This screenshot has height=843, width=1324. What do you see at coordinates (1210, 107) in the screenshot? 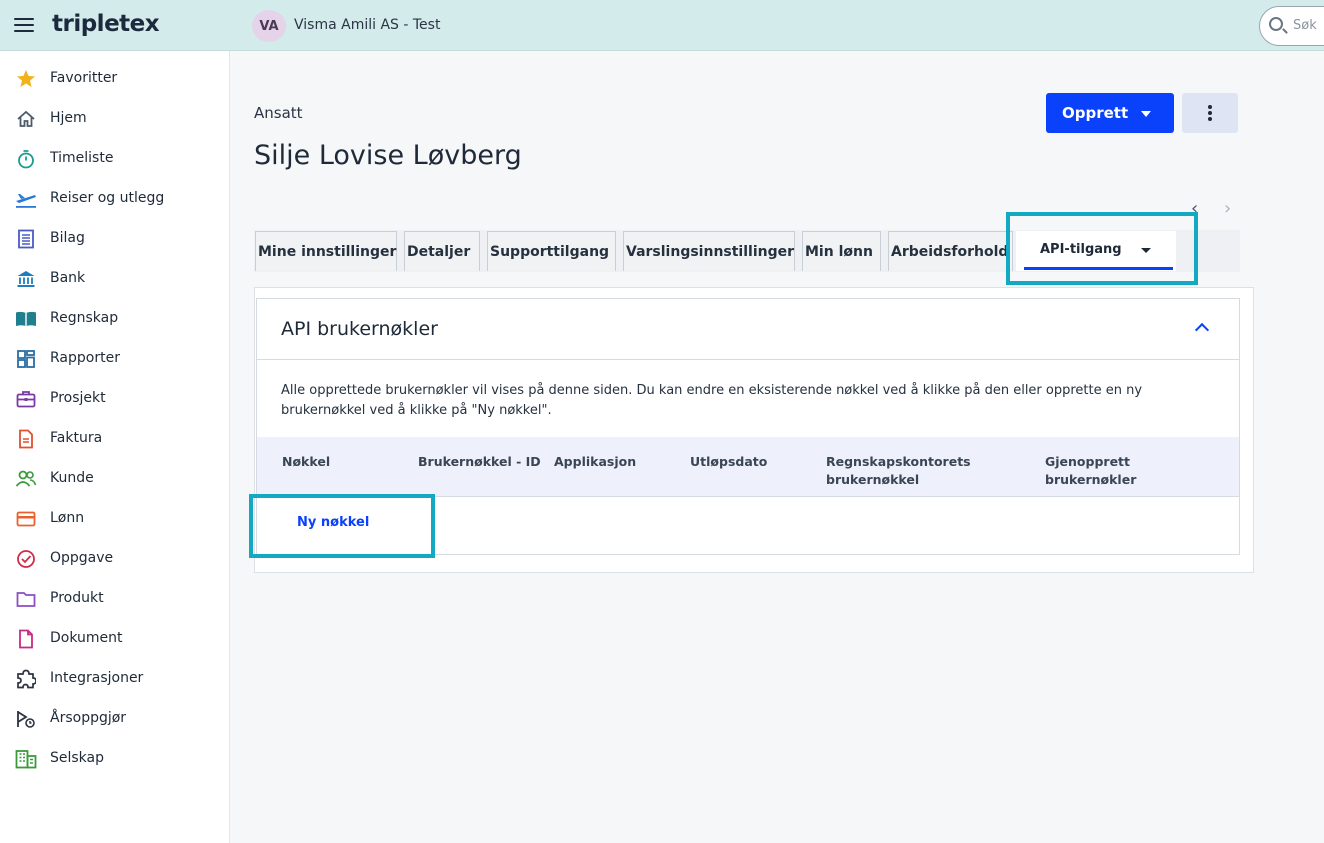
I see `more-vertical-icon` at bounding box center [1210, 107].